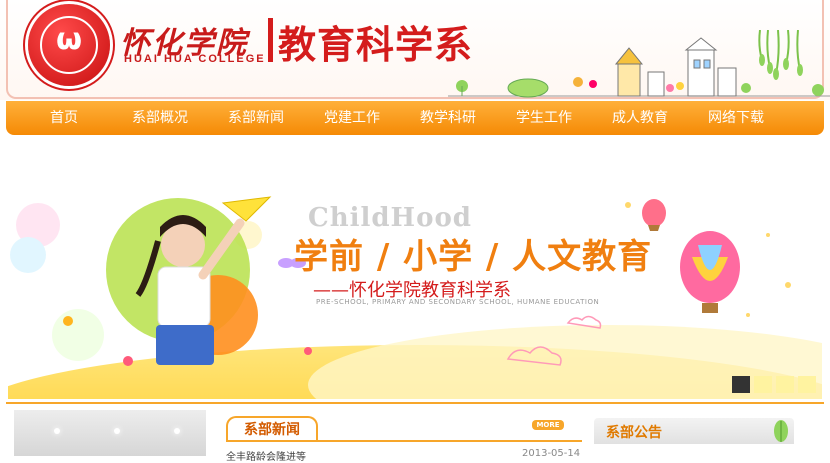 Image resolution: width=830 pixels, height=463 pixels. I want to click on college-name-en: HUAI HUA COLLEGE, so click(195, 59).